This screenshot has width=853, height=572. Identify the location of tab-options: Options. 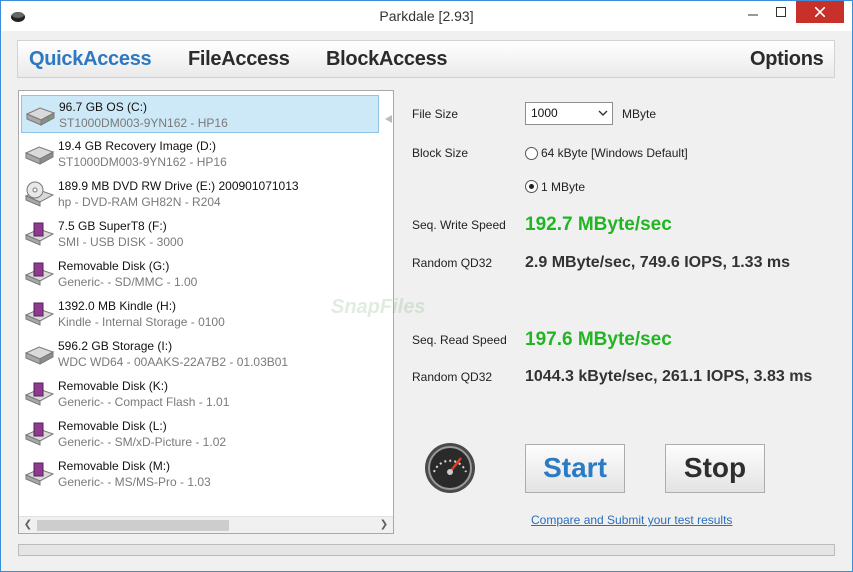
(787, 59).